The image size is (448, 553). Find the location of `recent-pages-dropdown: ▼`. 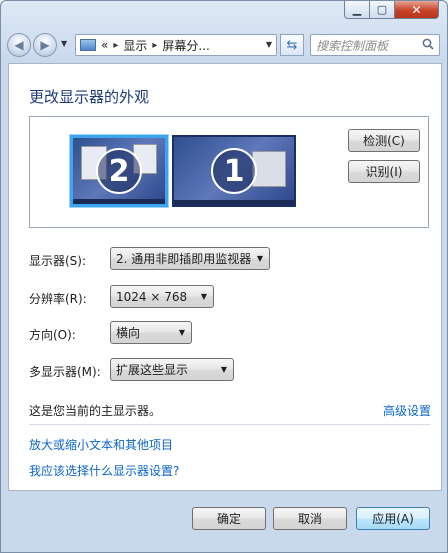

recent-pages-dropdown: ▼ is located at coordinates (64, 43).